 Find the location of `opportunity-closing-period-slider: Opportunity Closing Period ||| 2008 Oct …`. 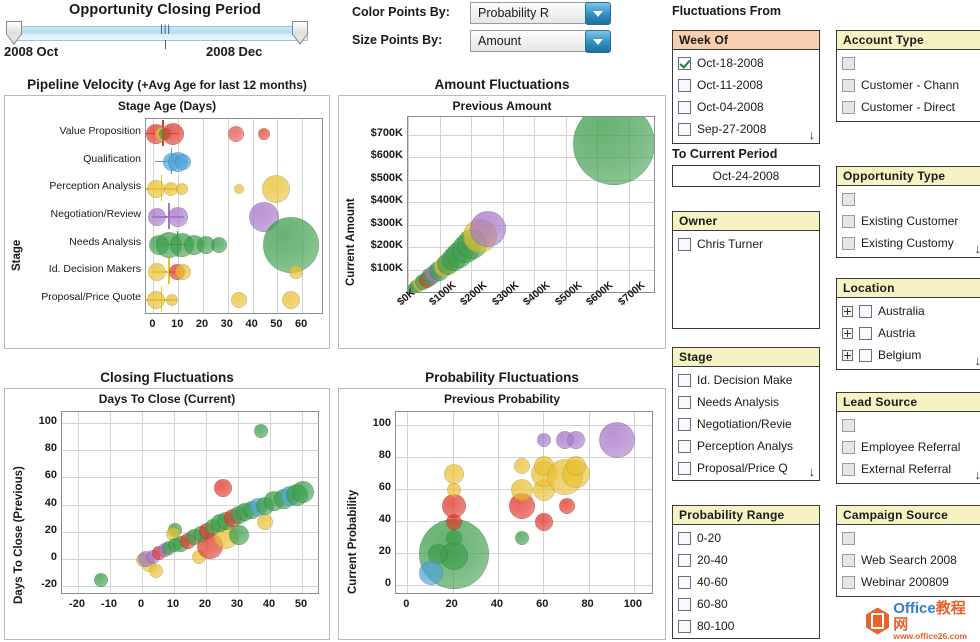

opportunity-closing-period-slider: Opportunity Closing Period ||| 2008 Oct … is located at coordinates (165, 31).